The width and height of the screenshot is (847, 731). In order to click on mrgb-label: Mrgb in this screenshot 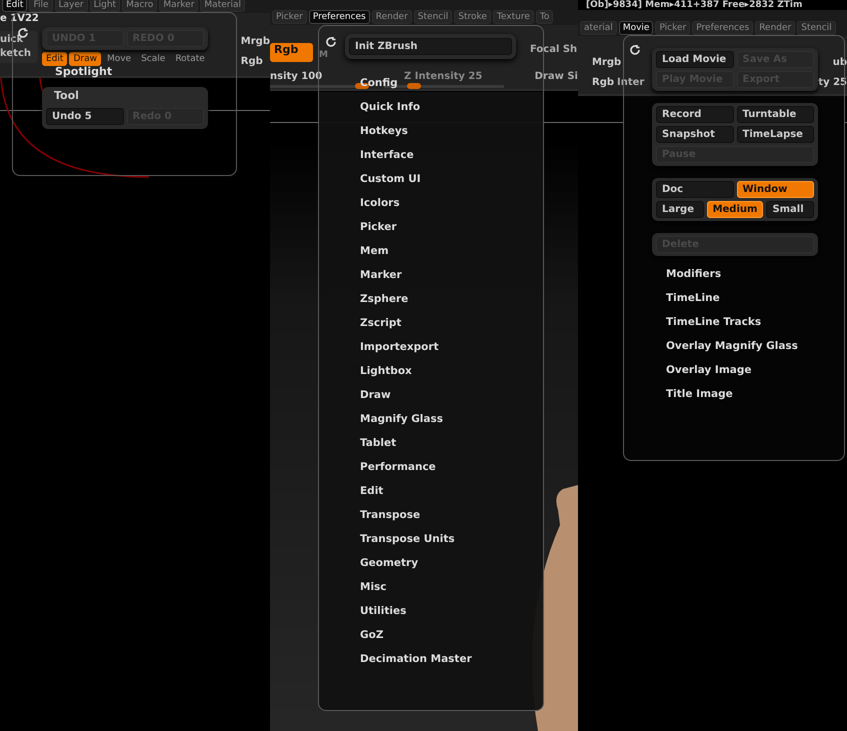, I will do `click(607, 63)`.